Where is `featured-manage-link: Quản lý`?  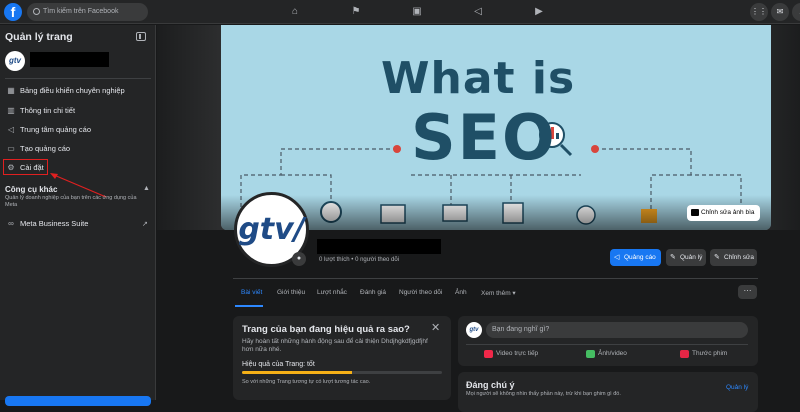
featured-manage-link: Quản lý is located at coordinates (737, 387).